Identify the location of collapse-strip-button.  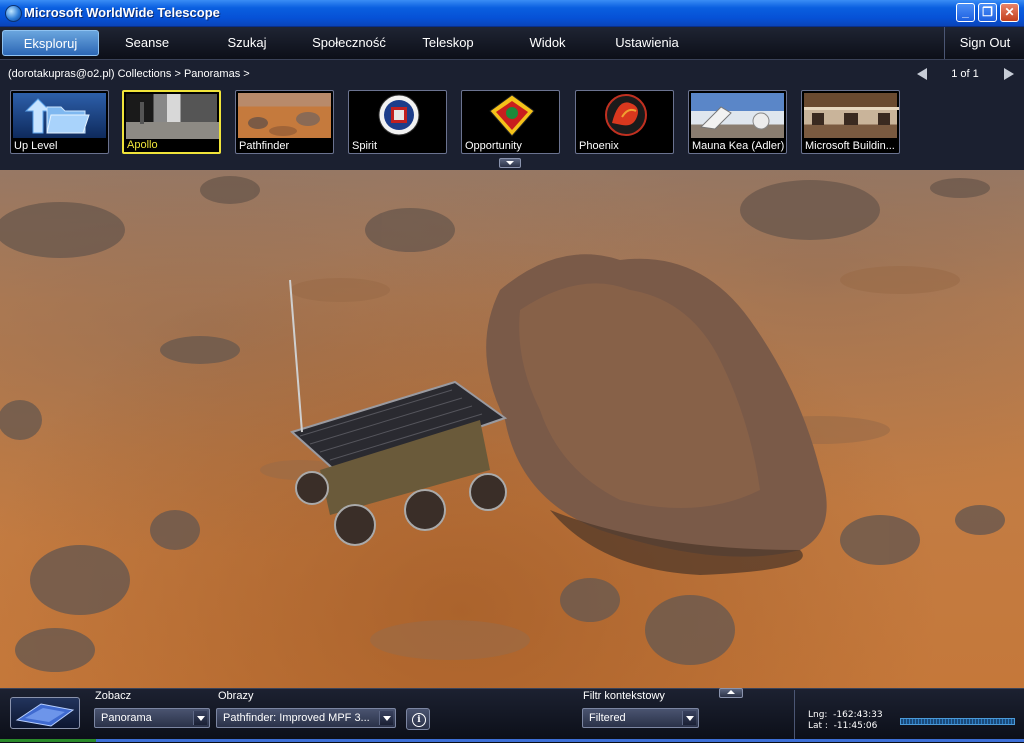
(510, 163).